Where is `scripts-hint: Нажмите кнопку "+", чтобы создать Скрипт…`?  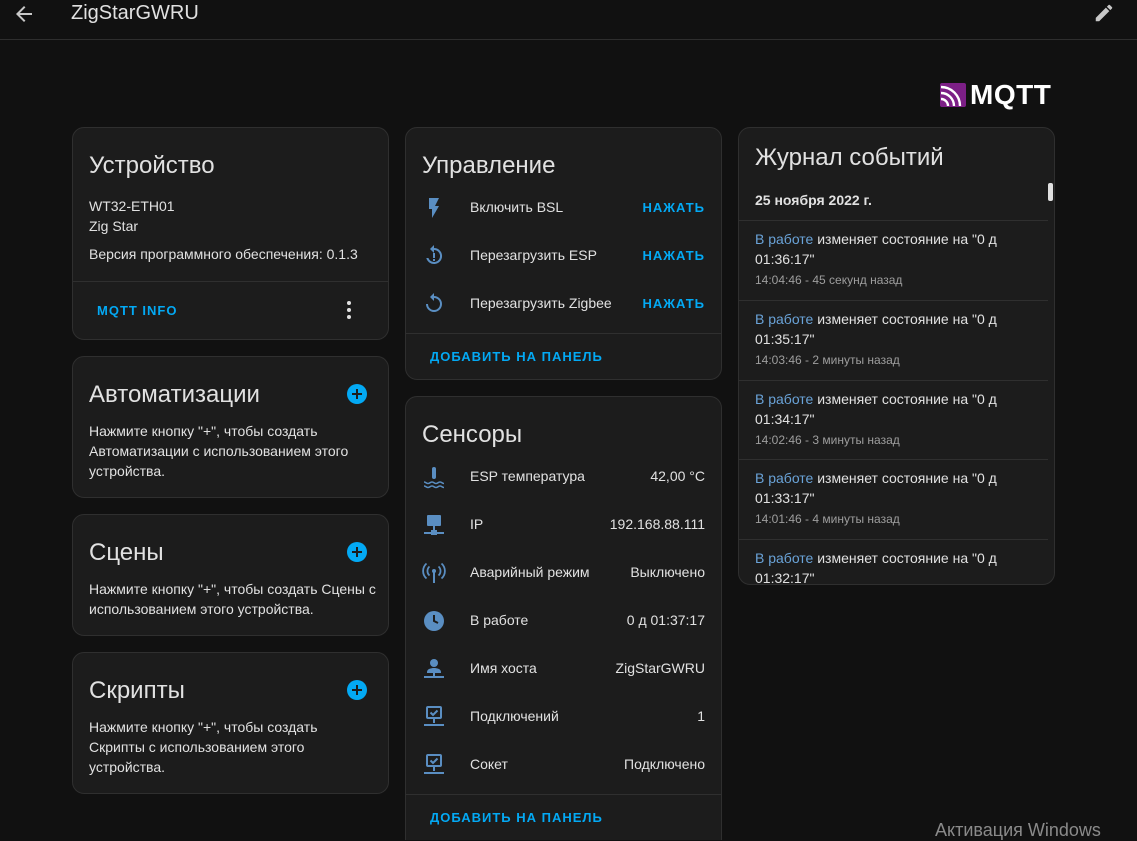
scripts-hint: Нажмите кнопку "+", чтобы создать Скрипт… is located at coordinates (203, 747).